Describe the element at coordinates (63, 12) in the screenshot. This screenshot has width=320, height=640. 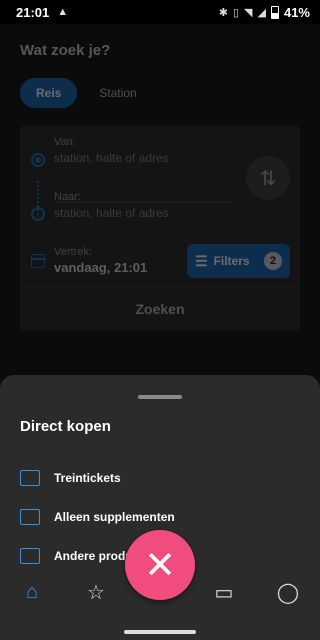
I see `notification-icon: ▲` at that location.